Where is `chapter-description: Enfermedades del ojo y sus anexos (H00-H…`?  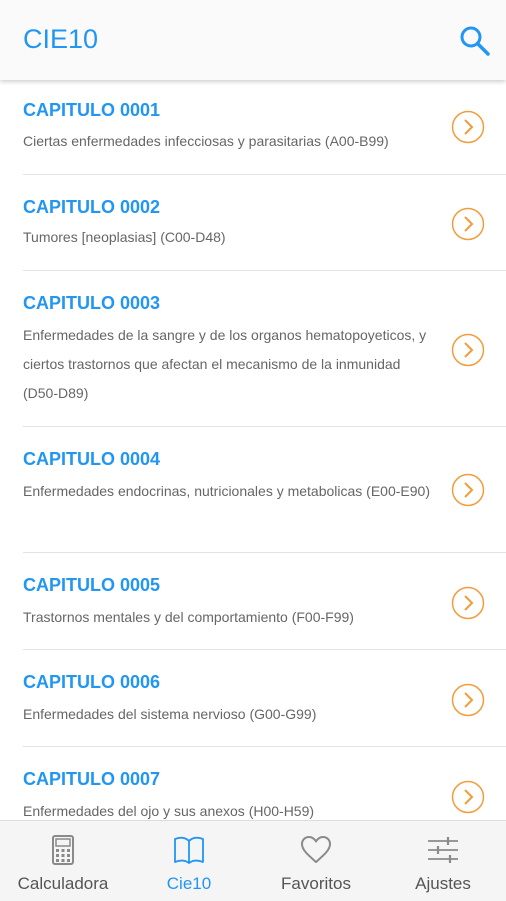 chapter-description: Enfermedades del ojo y sus anexos (H00-H… is located at coordinates (169, 811).